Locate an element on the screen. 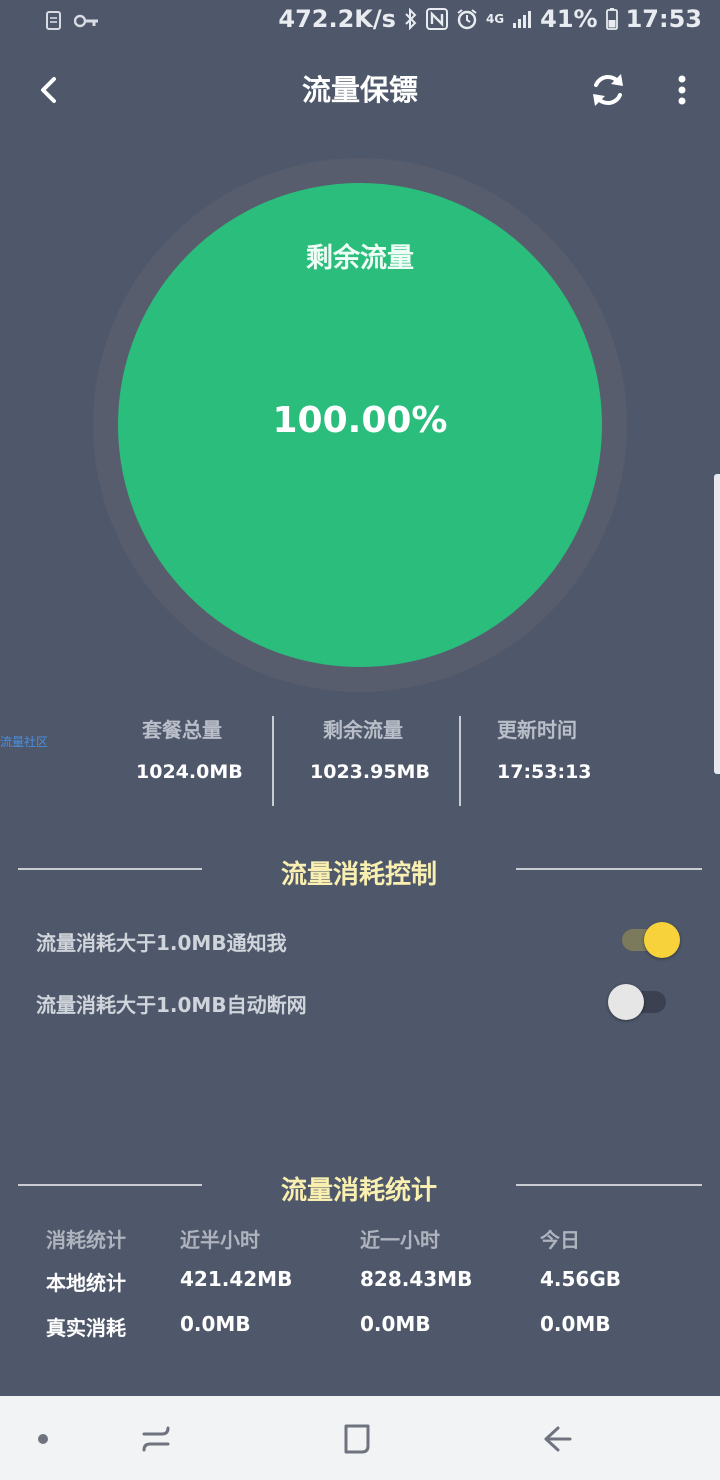 Image resolution: width=720 pixels, height=1480 pixels. auto-disconnect-toggle is located at coordinates (638, 1002).